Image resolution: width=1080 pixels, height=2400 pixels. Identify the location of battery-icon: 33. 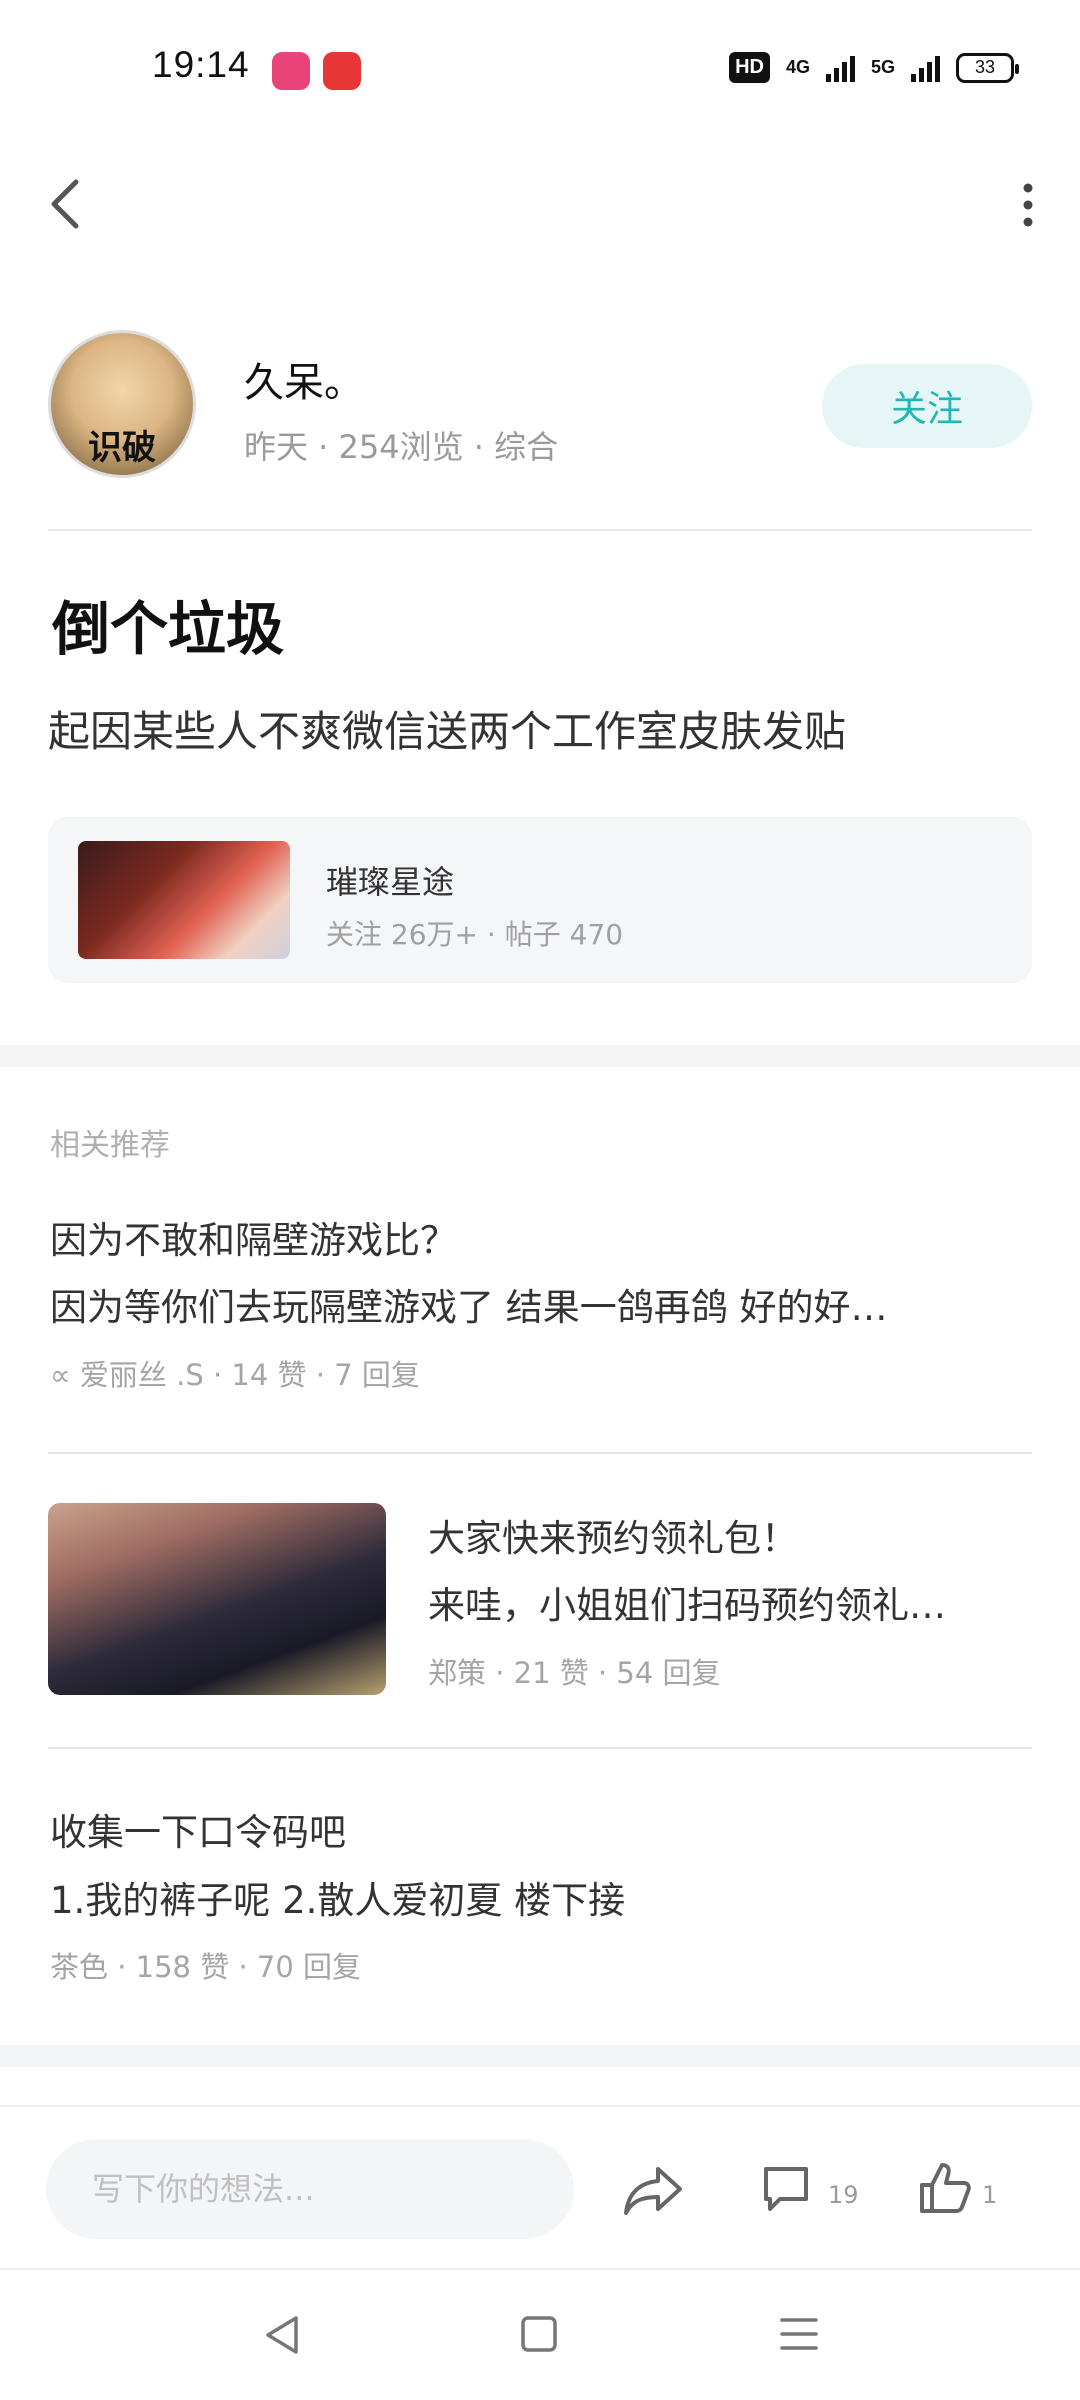
(987, 67).